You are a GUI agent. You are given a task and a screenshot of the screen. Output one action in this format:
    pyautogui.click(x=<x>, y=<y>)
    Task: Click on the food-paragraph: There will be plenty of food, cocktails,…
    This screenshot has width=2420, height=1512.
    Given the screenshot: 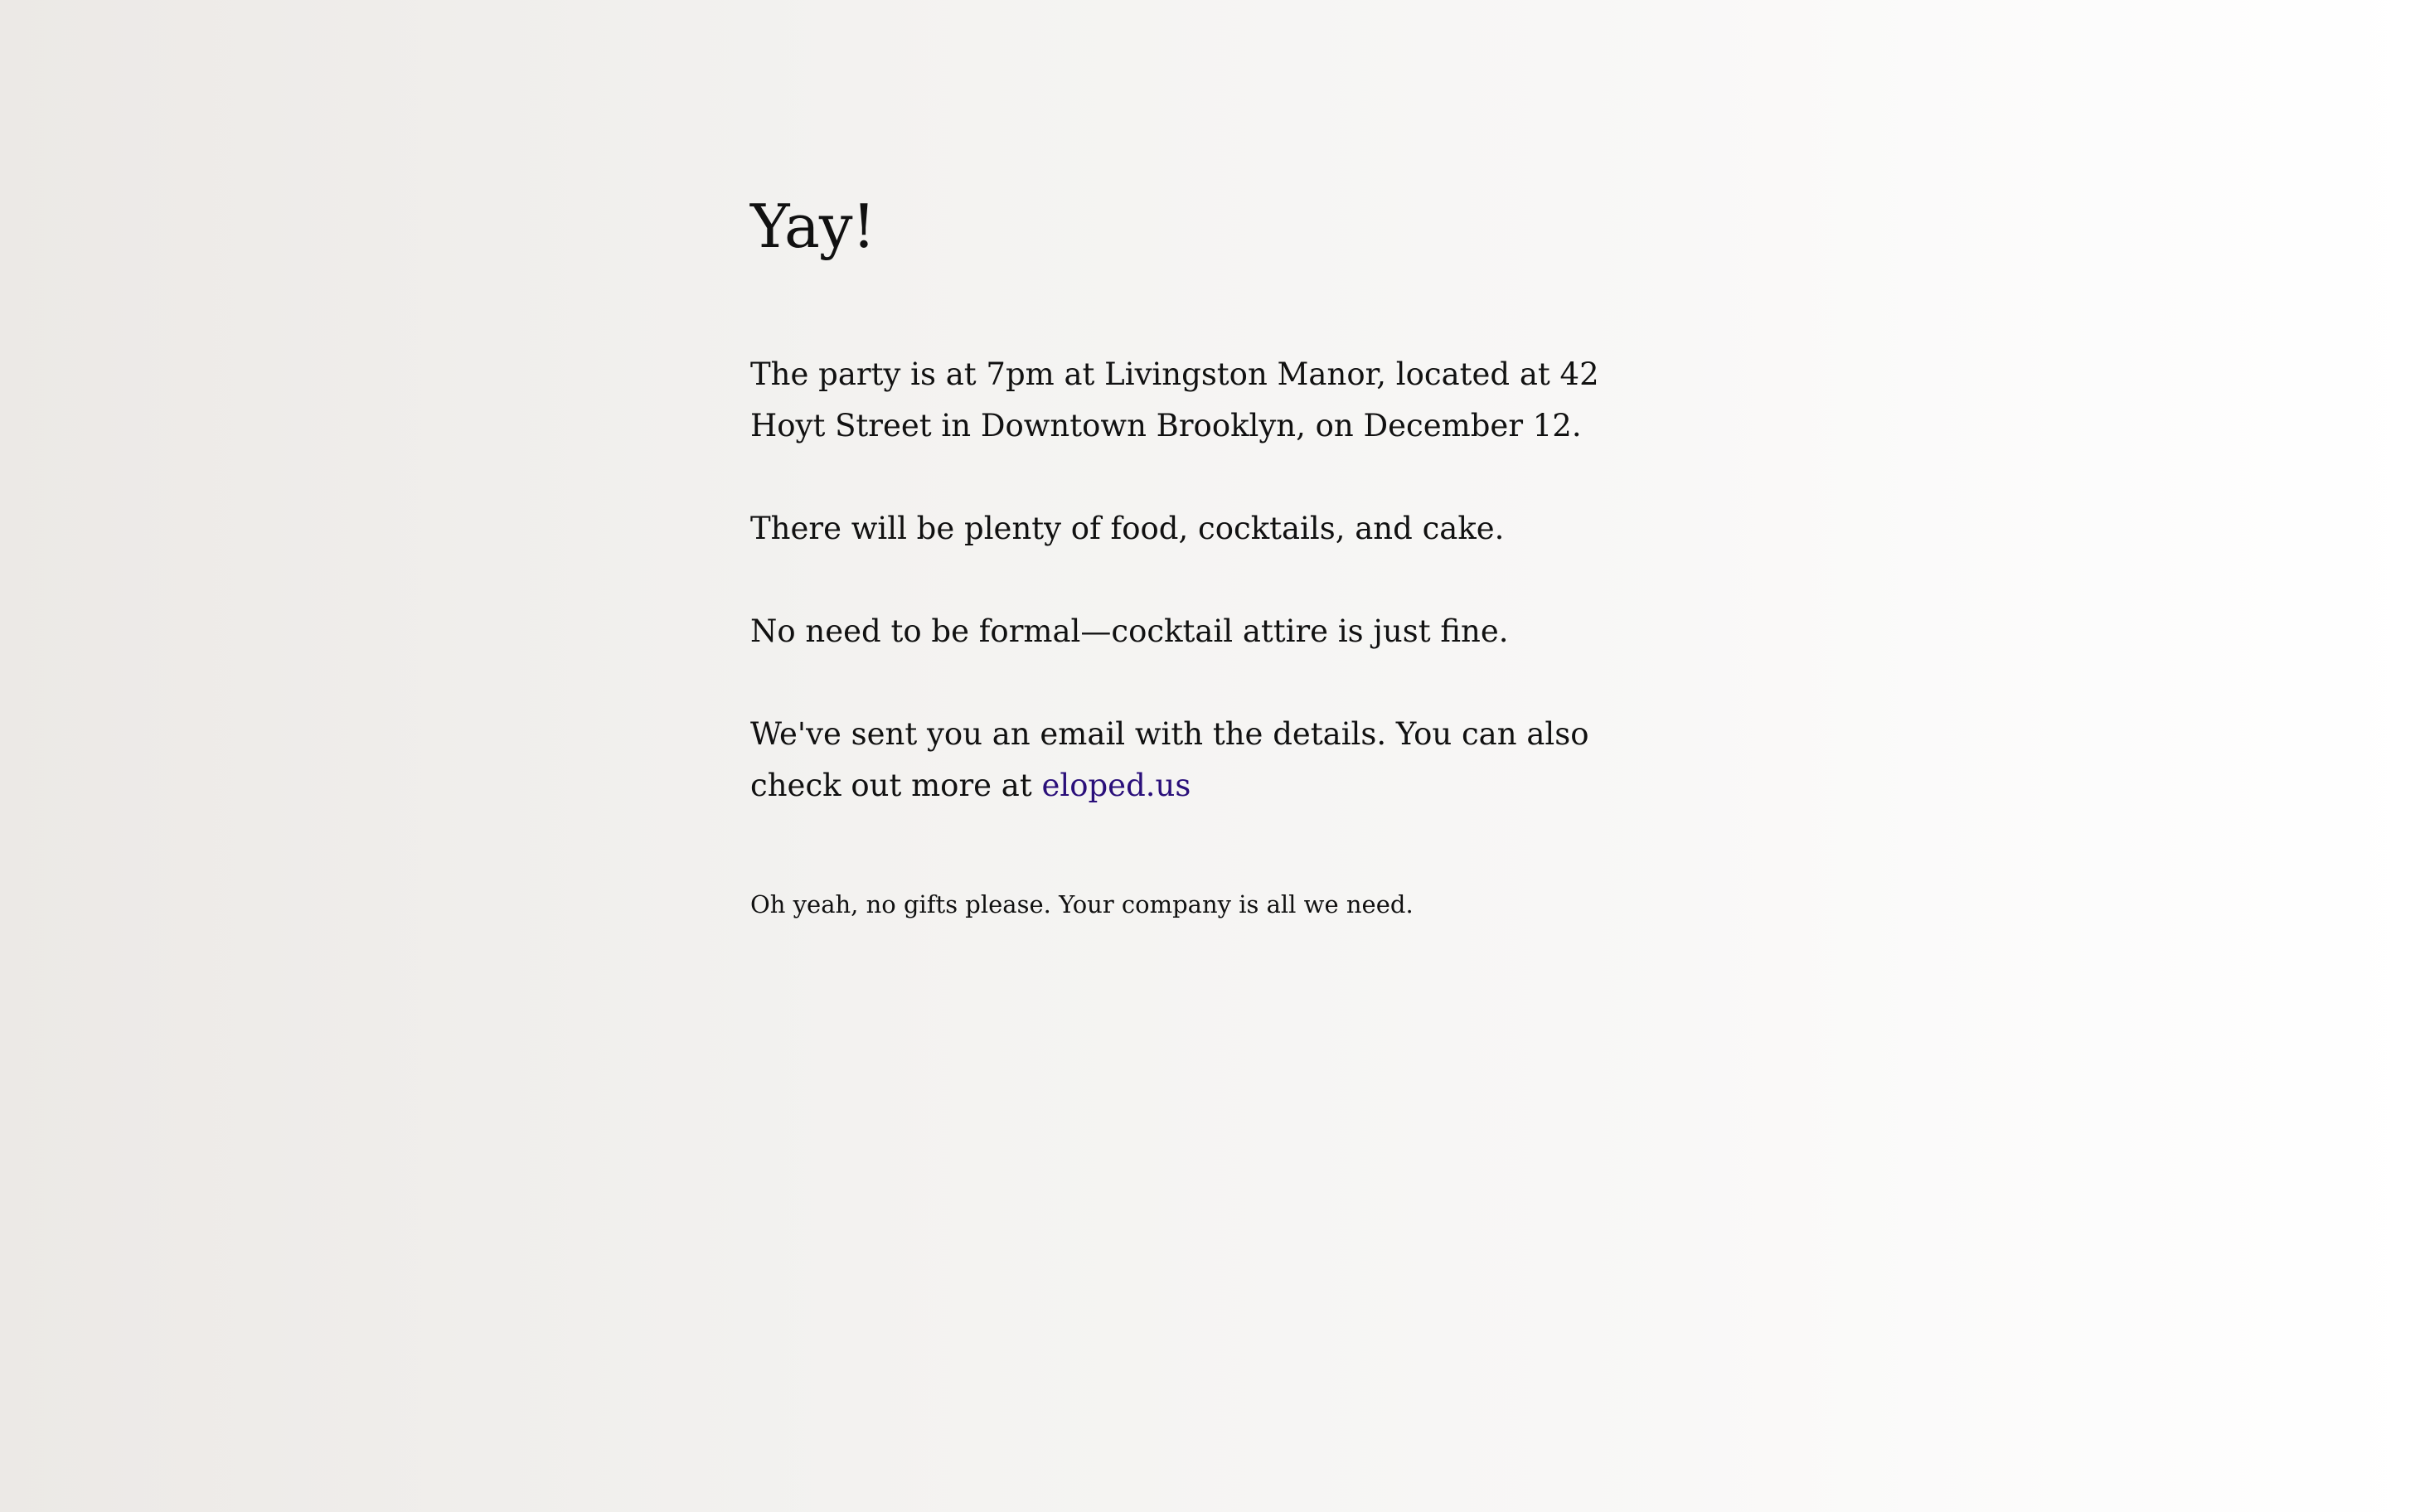 What is the action you would take?
    pyautogui.click(x=1127, y=528)
    